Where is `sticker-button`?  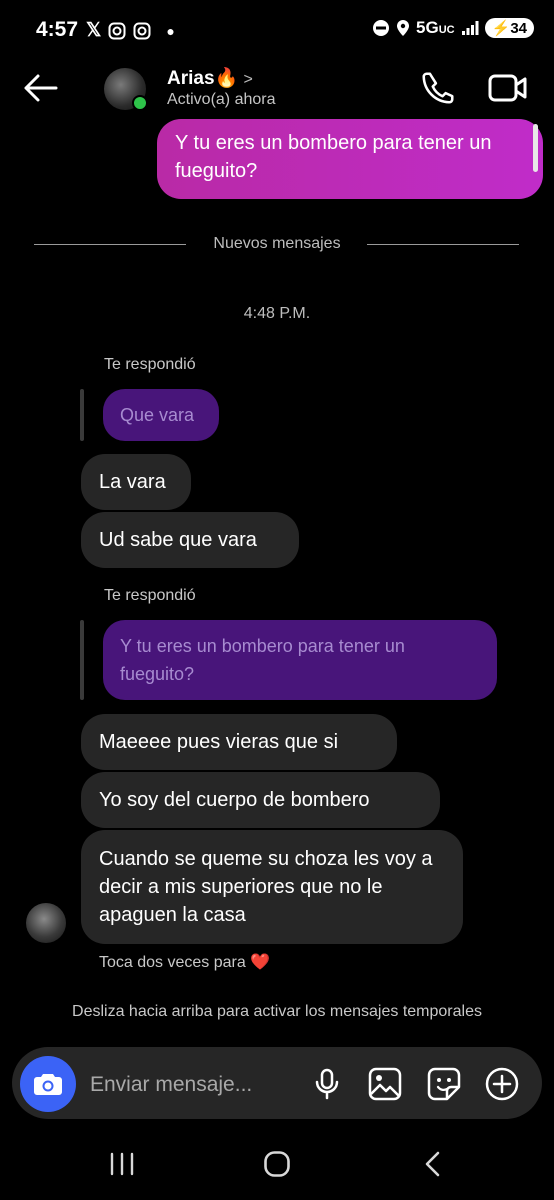 sticker-button is located at coordinates (444, 1084).